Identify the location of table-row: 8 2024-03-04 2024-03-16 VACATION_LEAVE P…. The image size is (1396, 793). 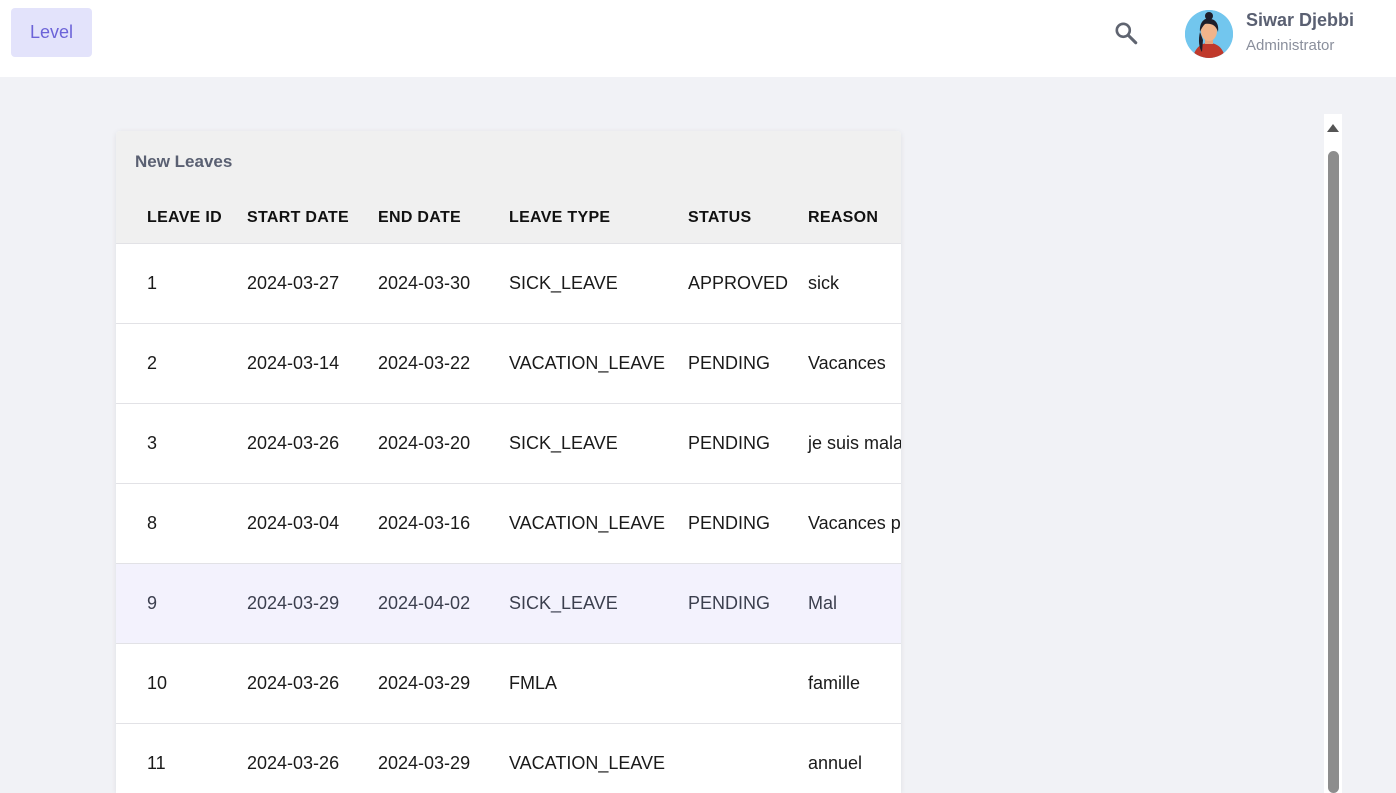
(508, 523).